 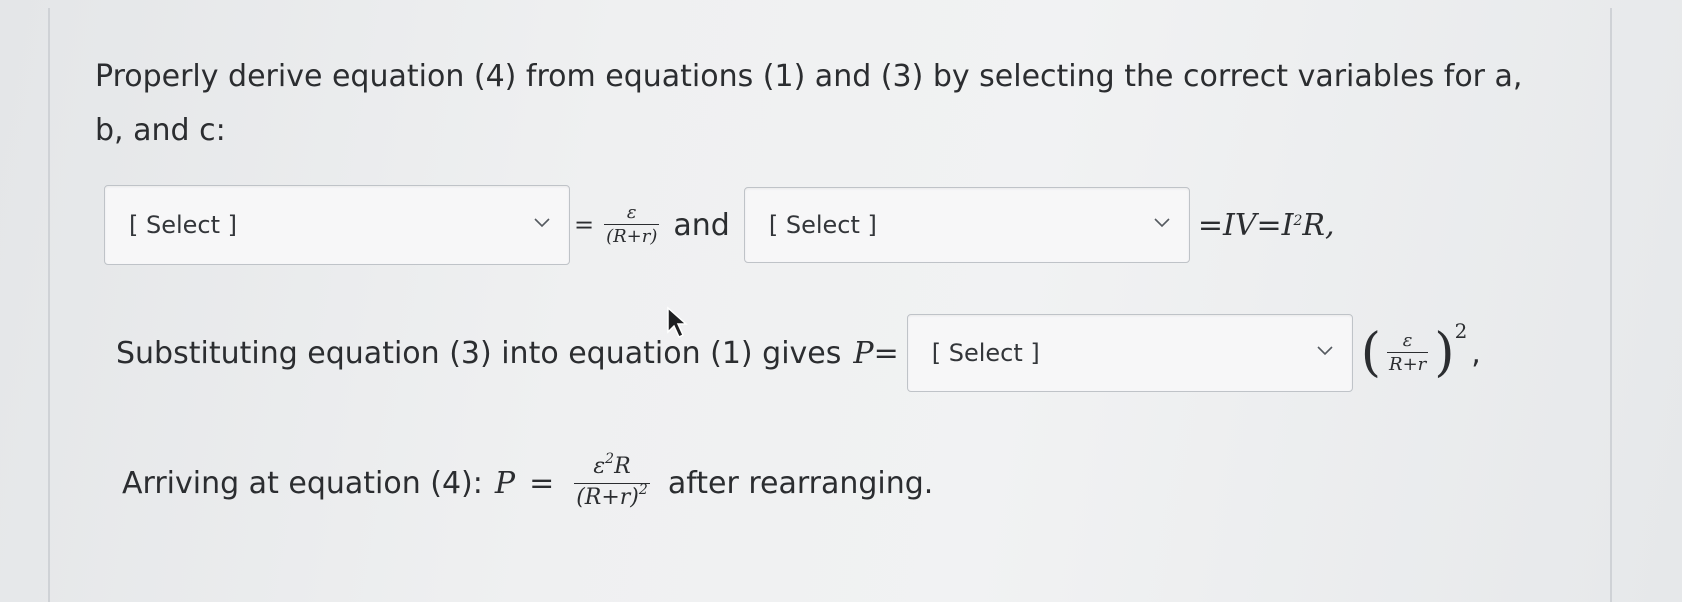 I want to click on result-fraction: ε2R (R+r)2, so click(x=612, y=482).